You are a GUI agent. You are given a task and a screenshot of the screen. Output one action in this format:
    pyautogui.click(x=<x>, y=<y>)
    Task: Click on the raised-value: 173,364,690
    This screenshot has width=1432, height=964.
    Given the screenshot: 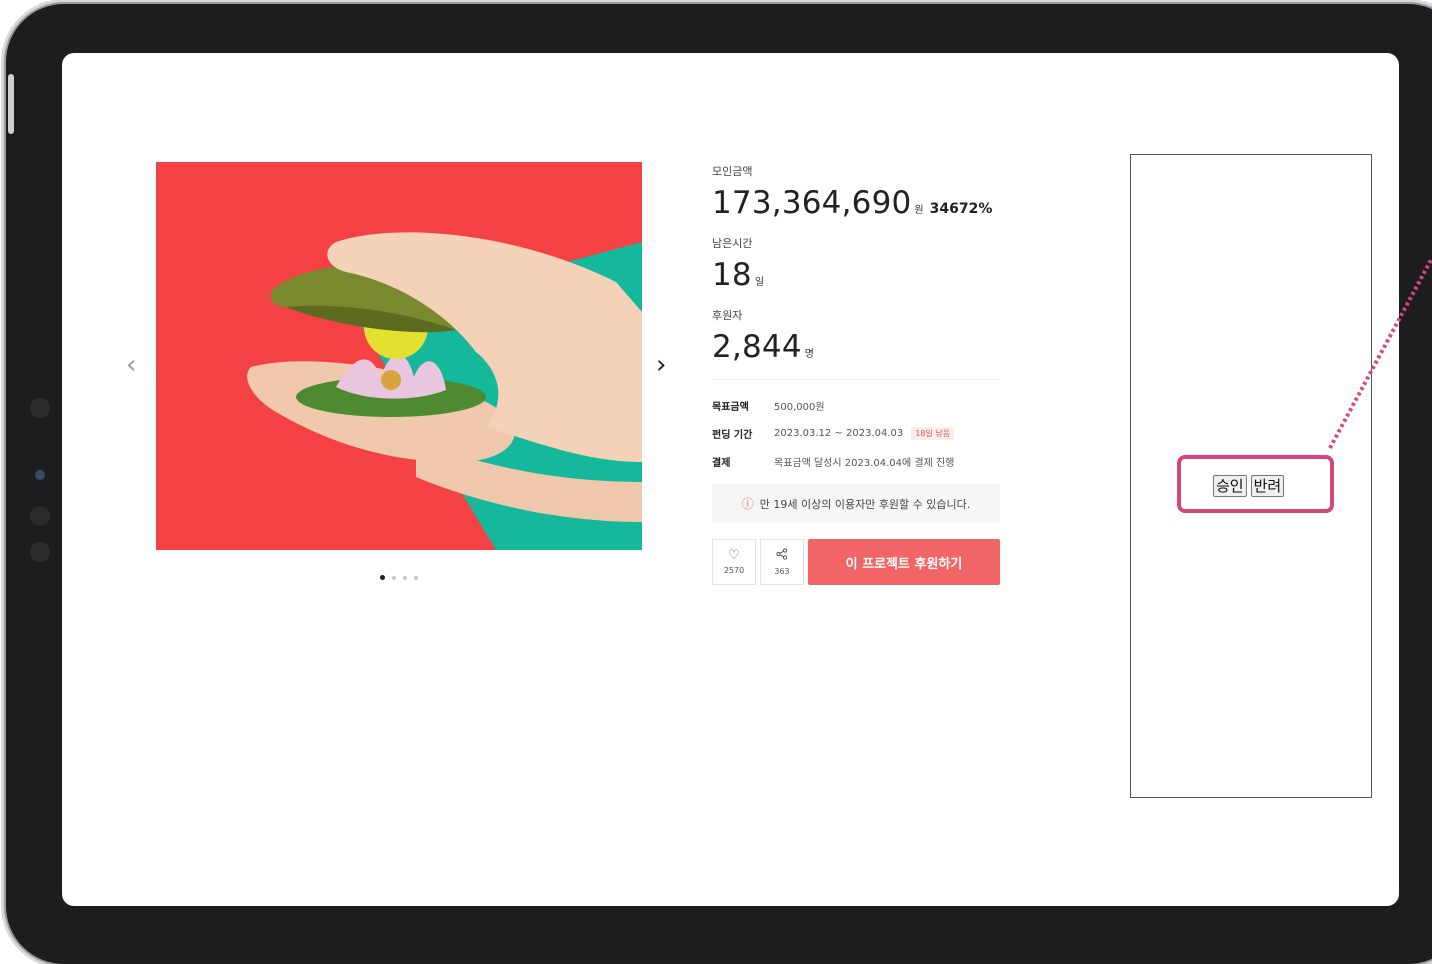 What is the action you would take?
    pyautogui.click(x=812, y=203)
    